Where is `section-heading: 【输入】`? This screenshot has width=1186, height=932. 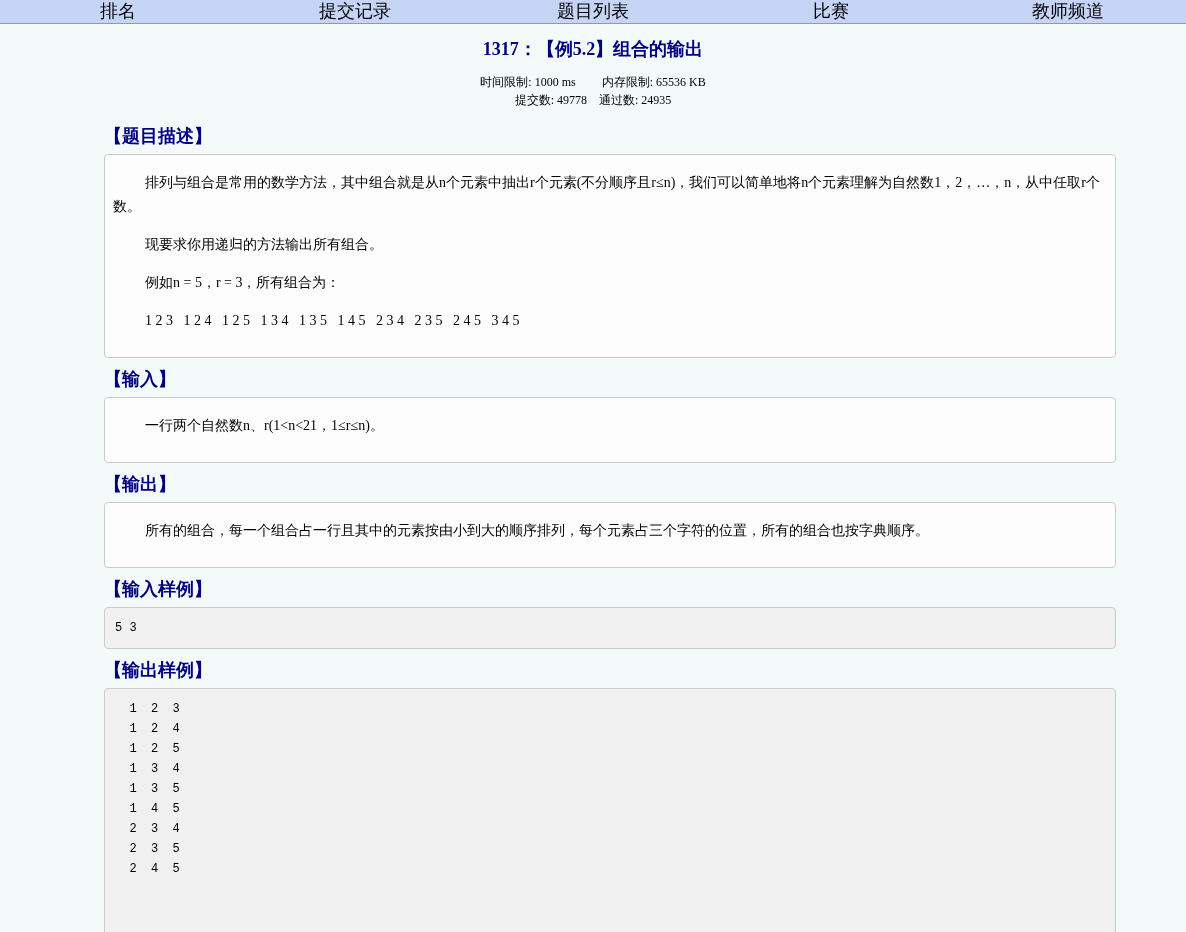
section-heading: 【输入】 is located at coordinates (140, 379).